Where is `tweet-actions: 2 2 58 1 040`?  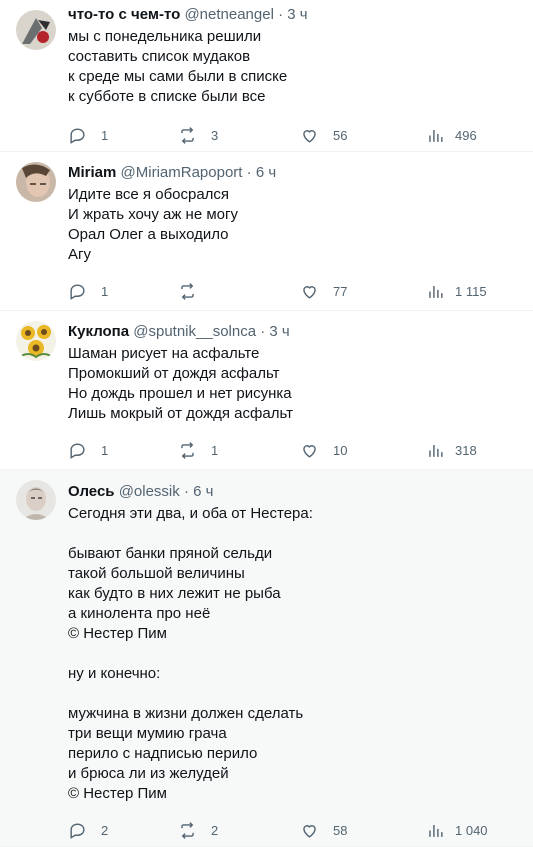
tweet-actions: 2 2 58 1 040 is located at coordinates (300, 830).